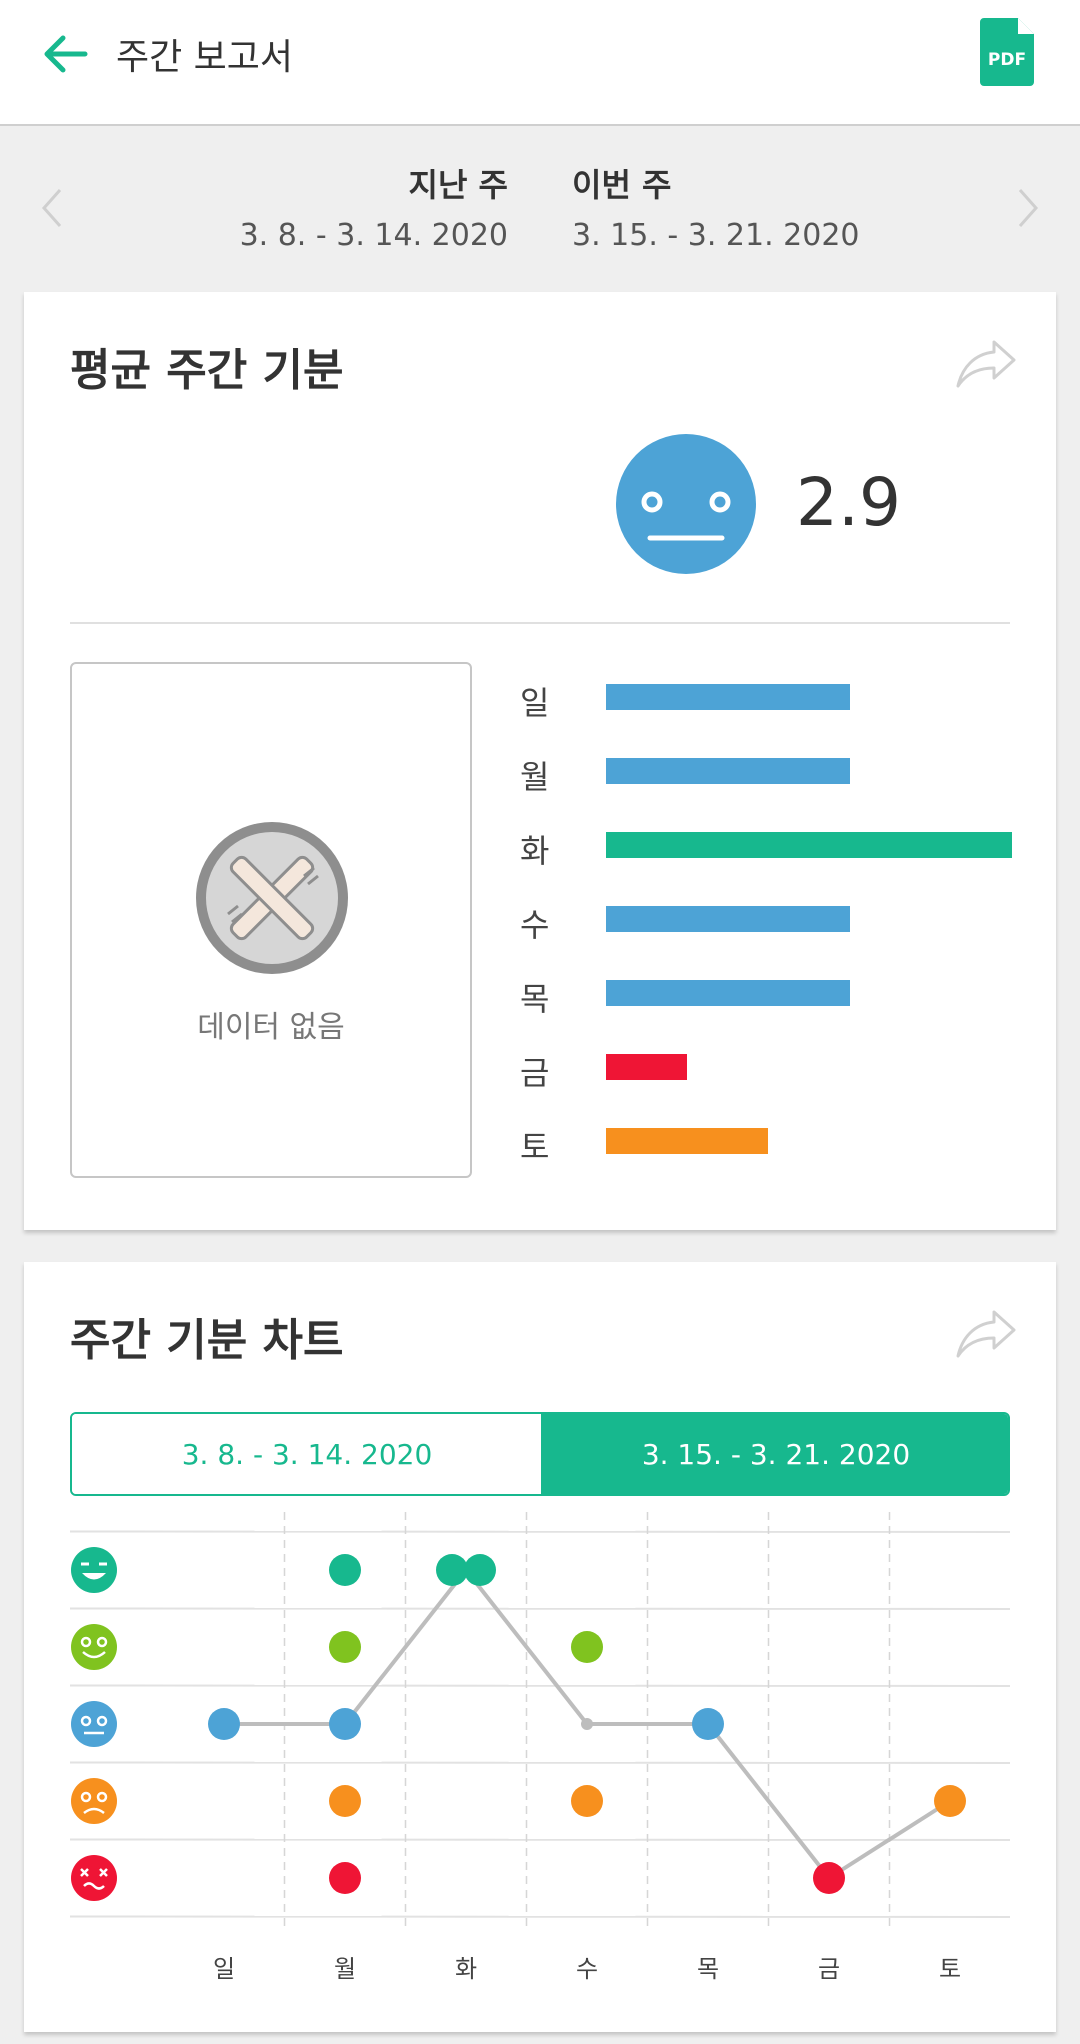  Describe the element at coordinates (307, 1454) in the screenshot. I see `previous-week-tab: 3. 8. - 3. 14. 2020` at that location.